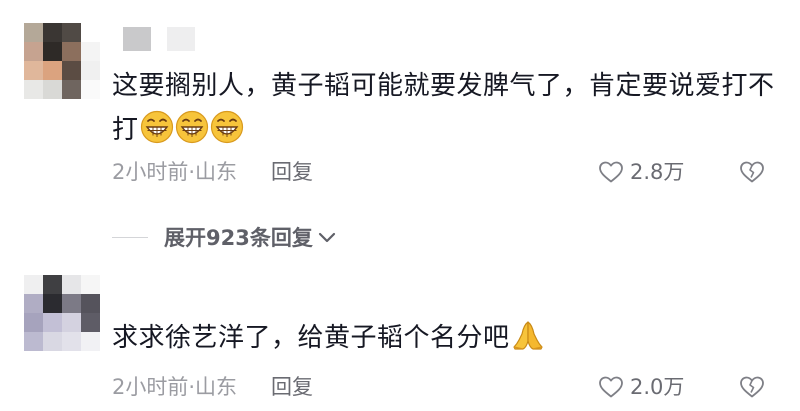  I want to click on comment-body: 求求徐艺洋了，给黄子韬个名分吧, so click(311, 338).